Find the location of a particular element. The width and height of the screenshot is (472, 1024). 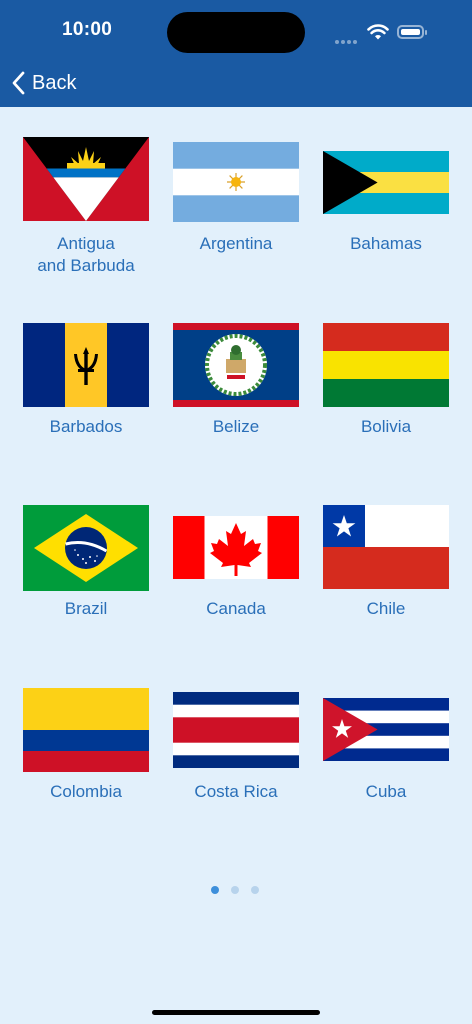

flag-item-colombia: Colombia is located at coordinates (98, 748).